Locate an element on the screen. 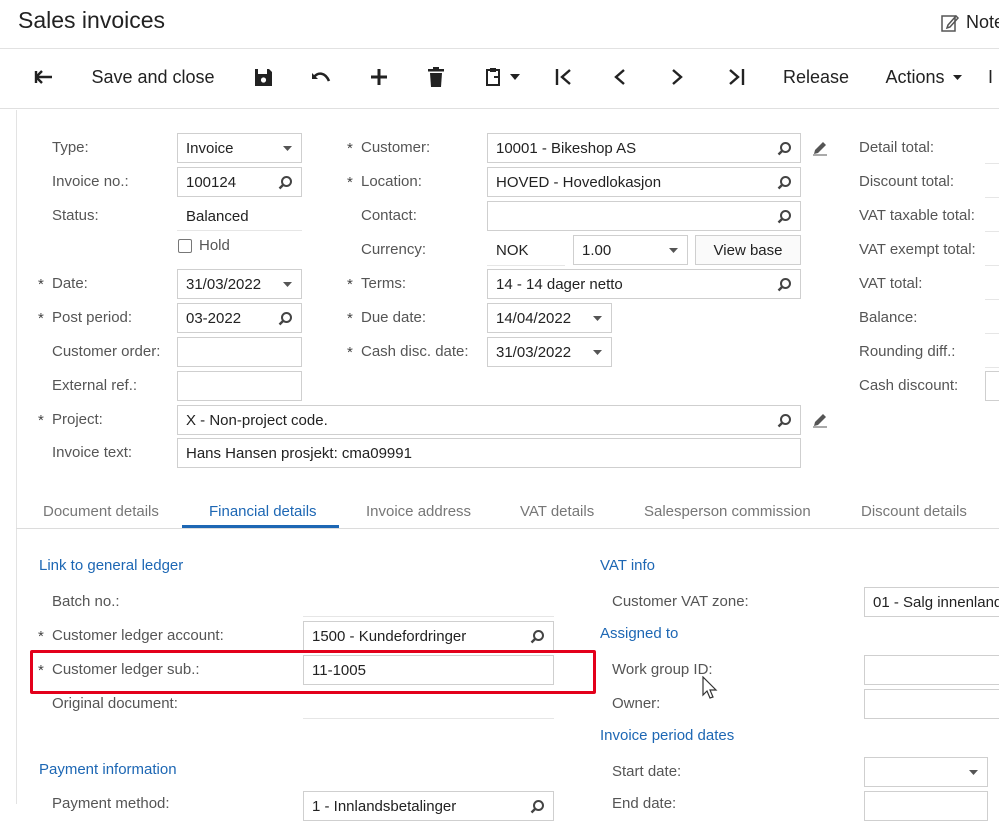 The height and width of the screenshot is (821, 999). due-date-label: Due date: is located at coordinates (394, 317).